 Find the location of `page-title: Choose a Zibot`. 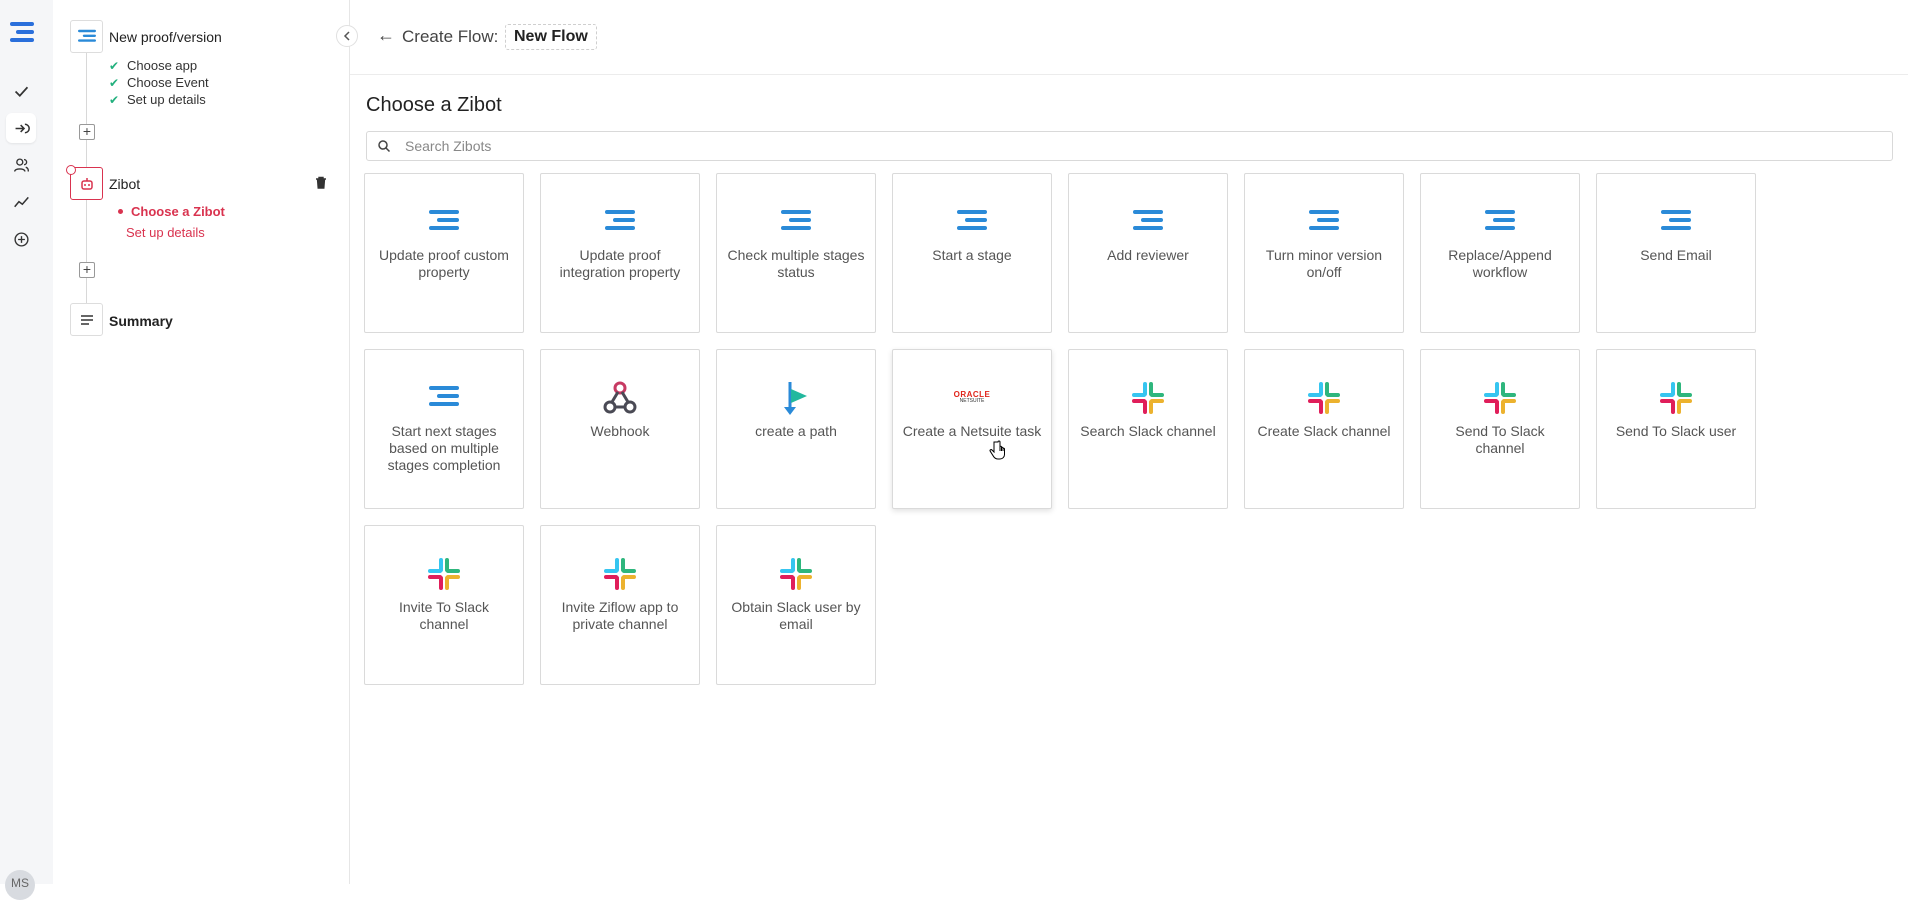

page-title: Choose a Zibot is located at coordinates (434, 105).